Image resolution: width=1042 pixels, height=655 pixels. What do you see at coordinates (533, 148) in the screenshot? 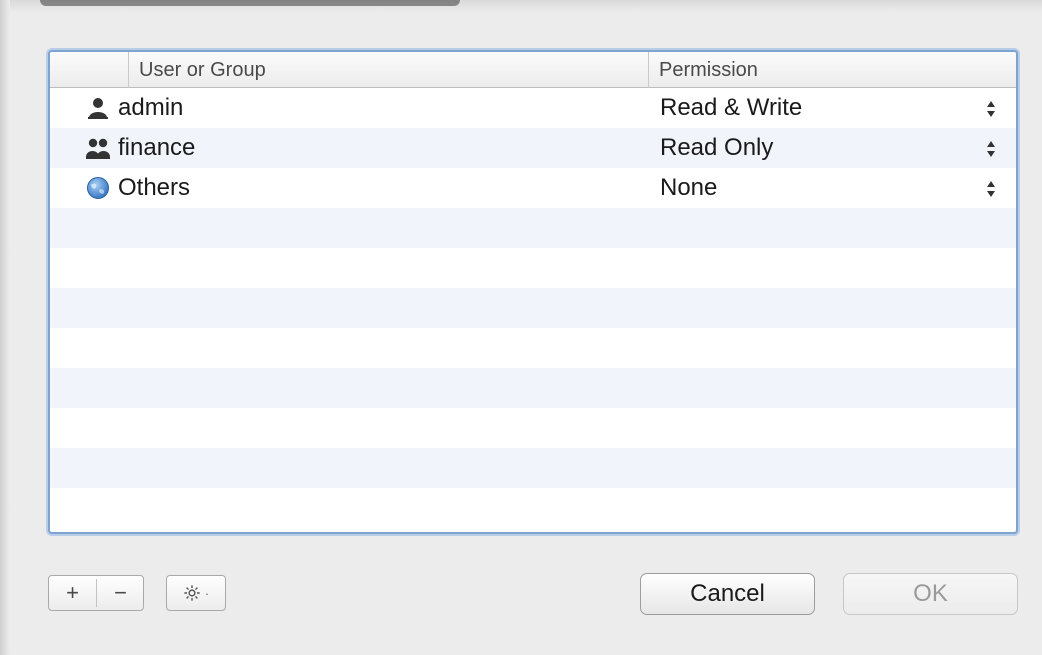
I see `table-row-finance: finance Read Only` at bounding box center [533, 148].